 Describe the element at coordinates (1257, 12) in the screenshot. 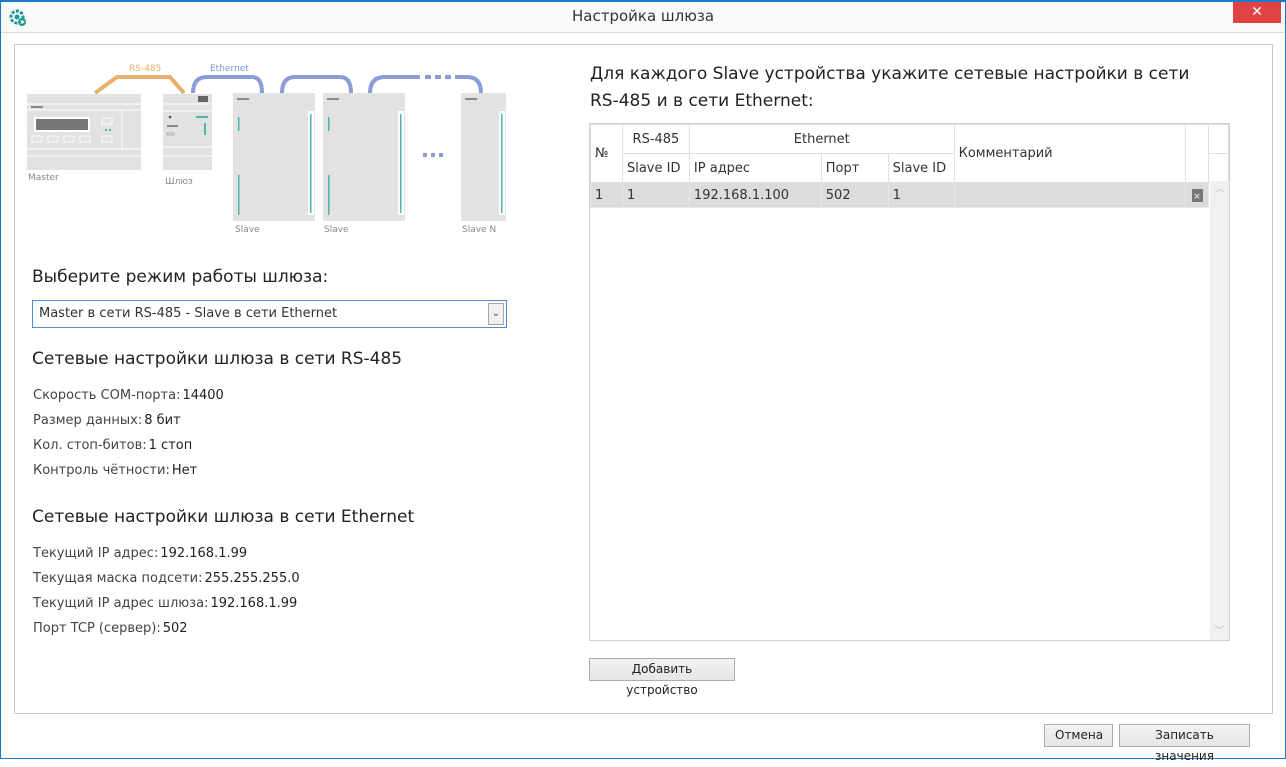

I see `close-button: ✕` at that location.